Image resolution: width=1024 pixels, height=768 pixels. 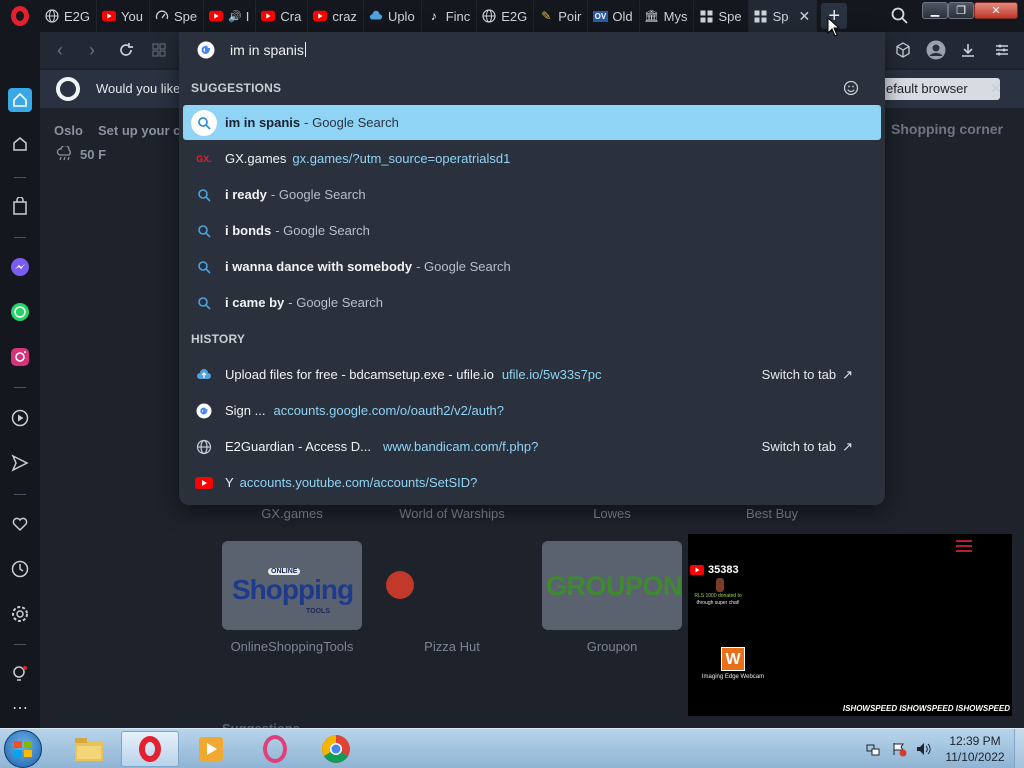 I want to click on superchat-avatar-icon, so click(x=720, y=585).